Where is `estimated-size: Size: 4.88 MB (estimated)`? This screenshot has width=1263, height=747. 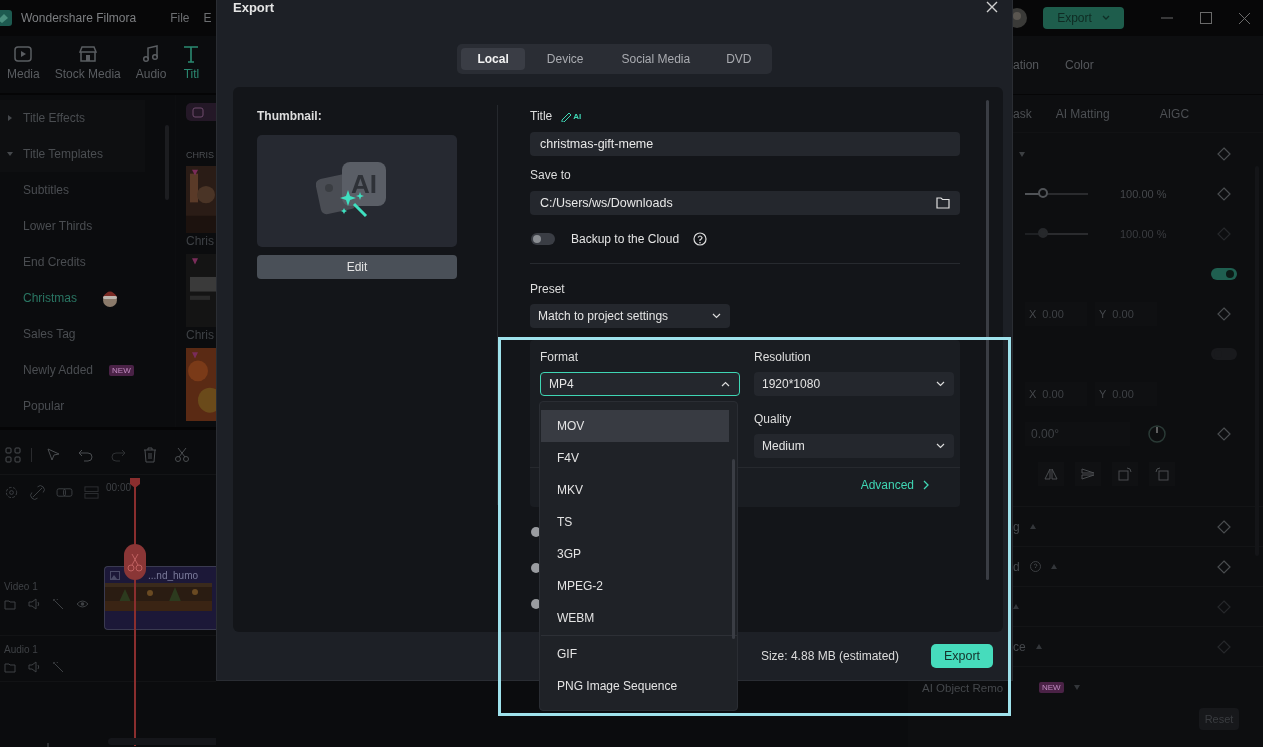
estimated-size: Size: 4.88 MB (estimated) is located at coordinates (829, 656).